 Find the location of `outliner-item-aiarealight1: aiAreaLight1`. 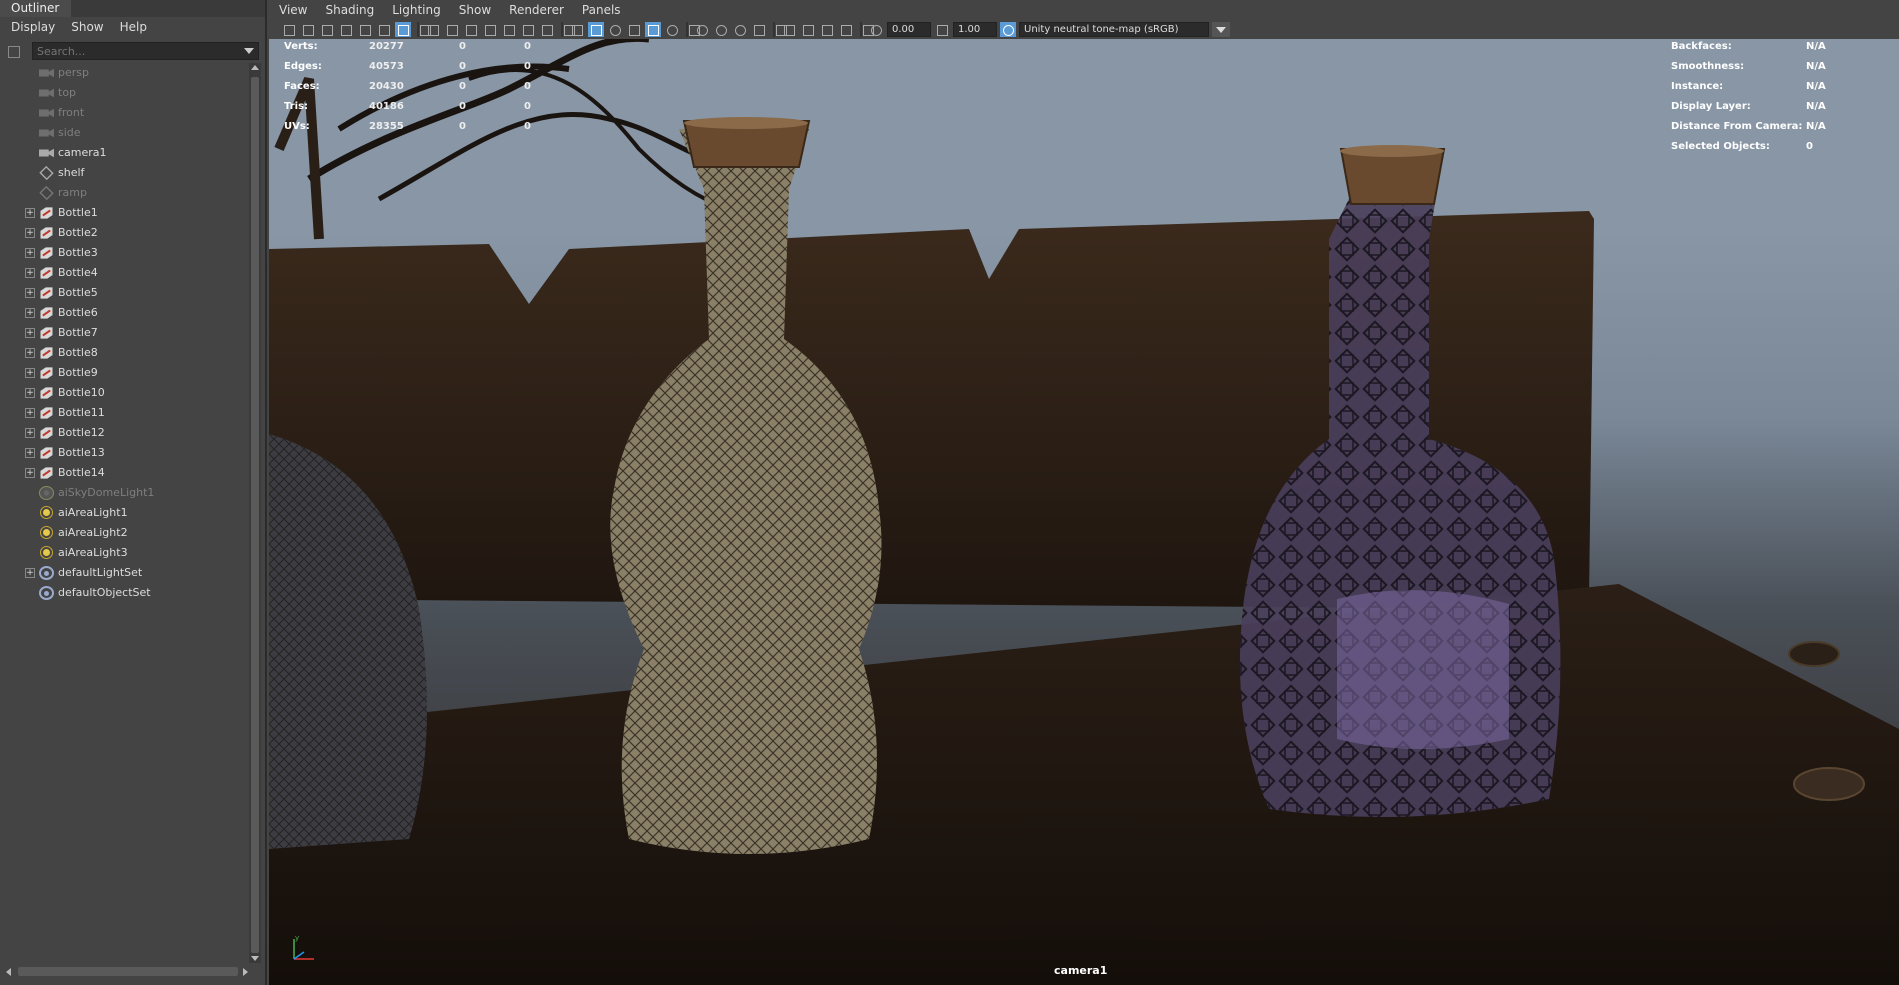

outliner-item-aiarealight1: aiAreaLight1 is located at coordinates (124, 513).